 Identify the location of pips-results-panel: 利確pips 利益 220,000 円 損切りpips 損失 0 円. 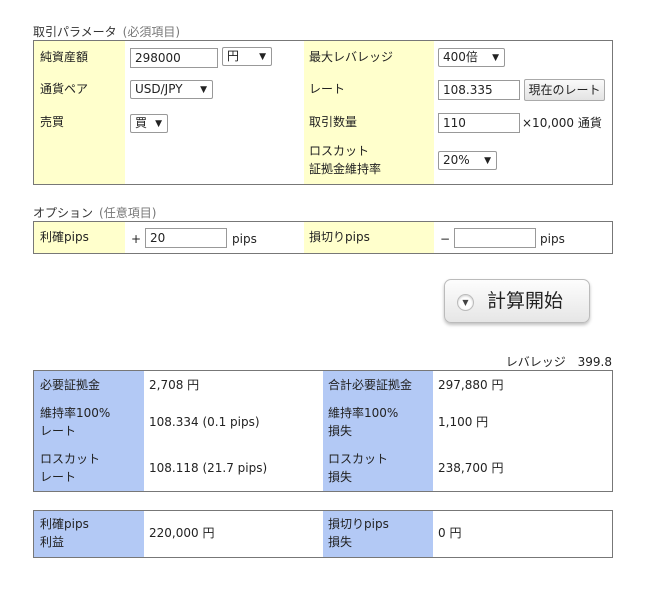
(323, 534).